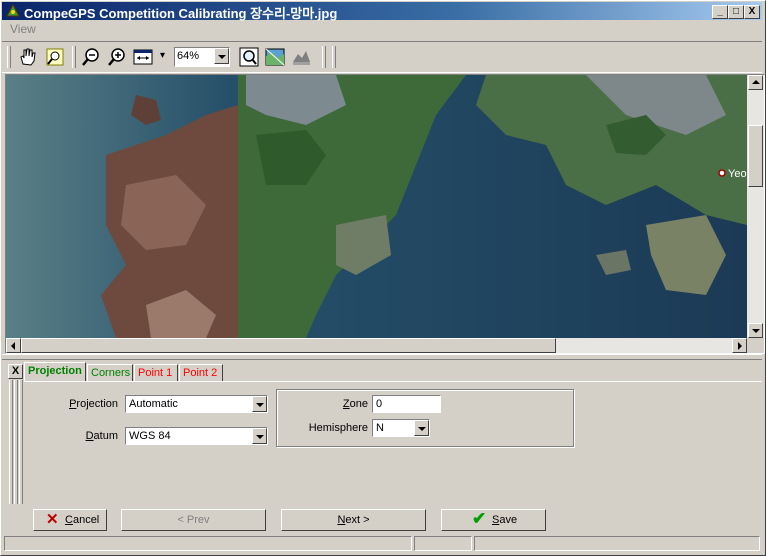 This screenshot has width=766, height=556. Describe the element at coordinates (353, 520) in the screenshot. I see `next-button: Next >` at that location.